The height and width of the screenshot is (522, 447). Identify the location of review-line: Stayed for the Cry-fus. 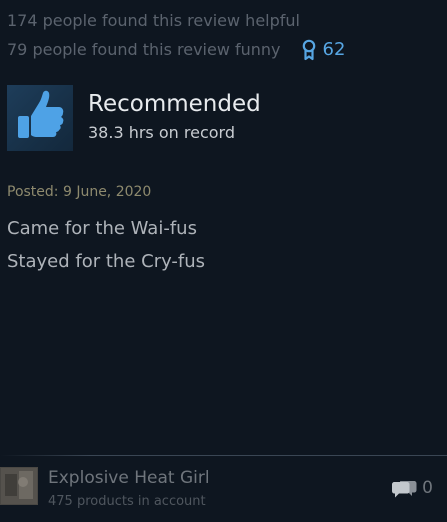
(106, 261).